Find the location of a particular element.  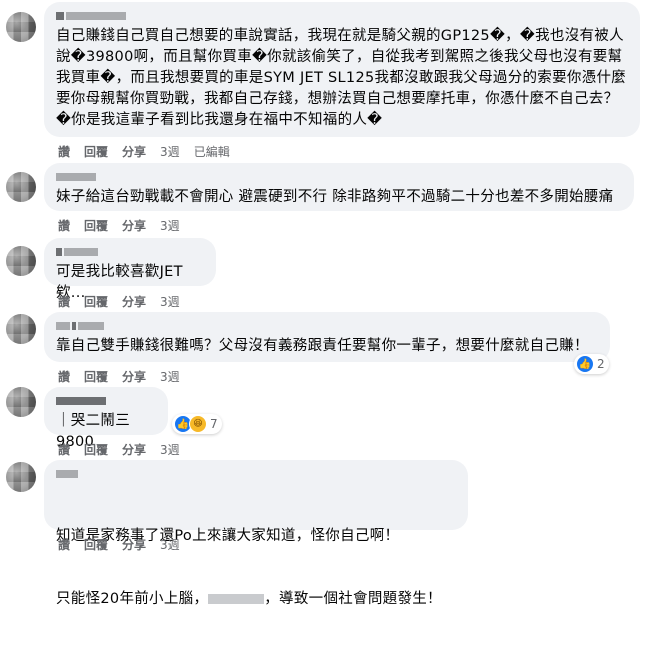

comment-bubble: ｜哭二鬧三9800 is located at coordinates (106, 418).